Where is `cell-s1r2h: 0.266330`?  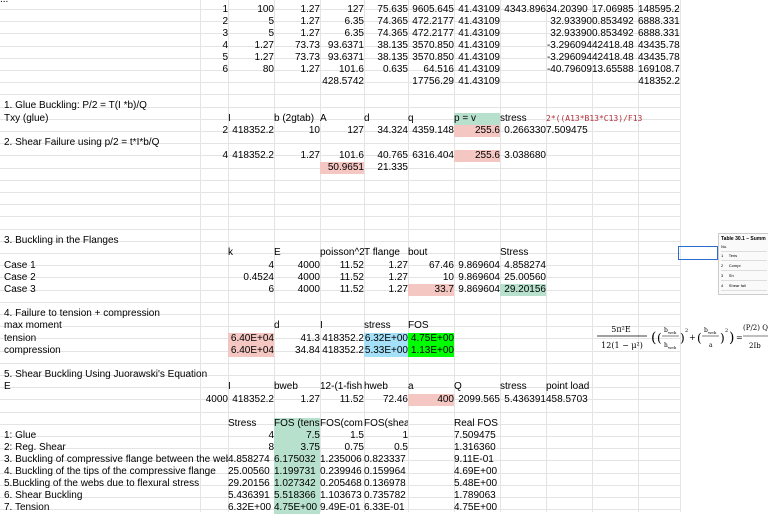 cell-s1r2h: 0.266330 is located at coordinates (523, 131).